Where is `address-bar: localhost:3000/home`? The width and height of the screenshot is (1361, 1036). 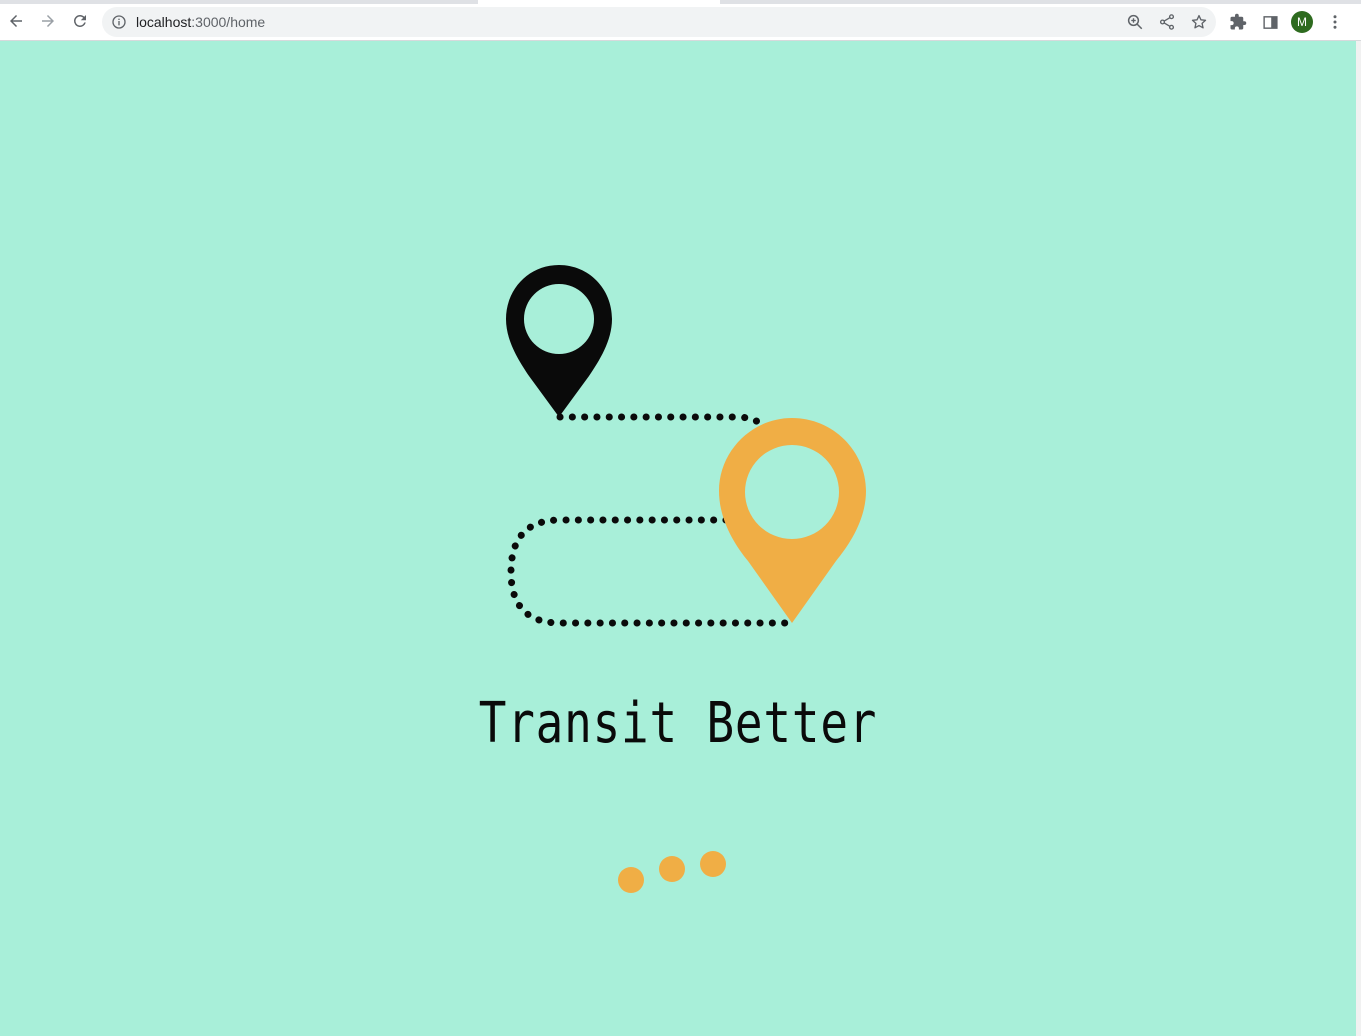
address-bar: localhost:3000/home is located at coordinates (659, 22).